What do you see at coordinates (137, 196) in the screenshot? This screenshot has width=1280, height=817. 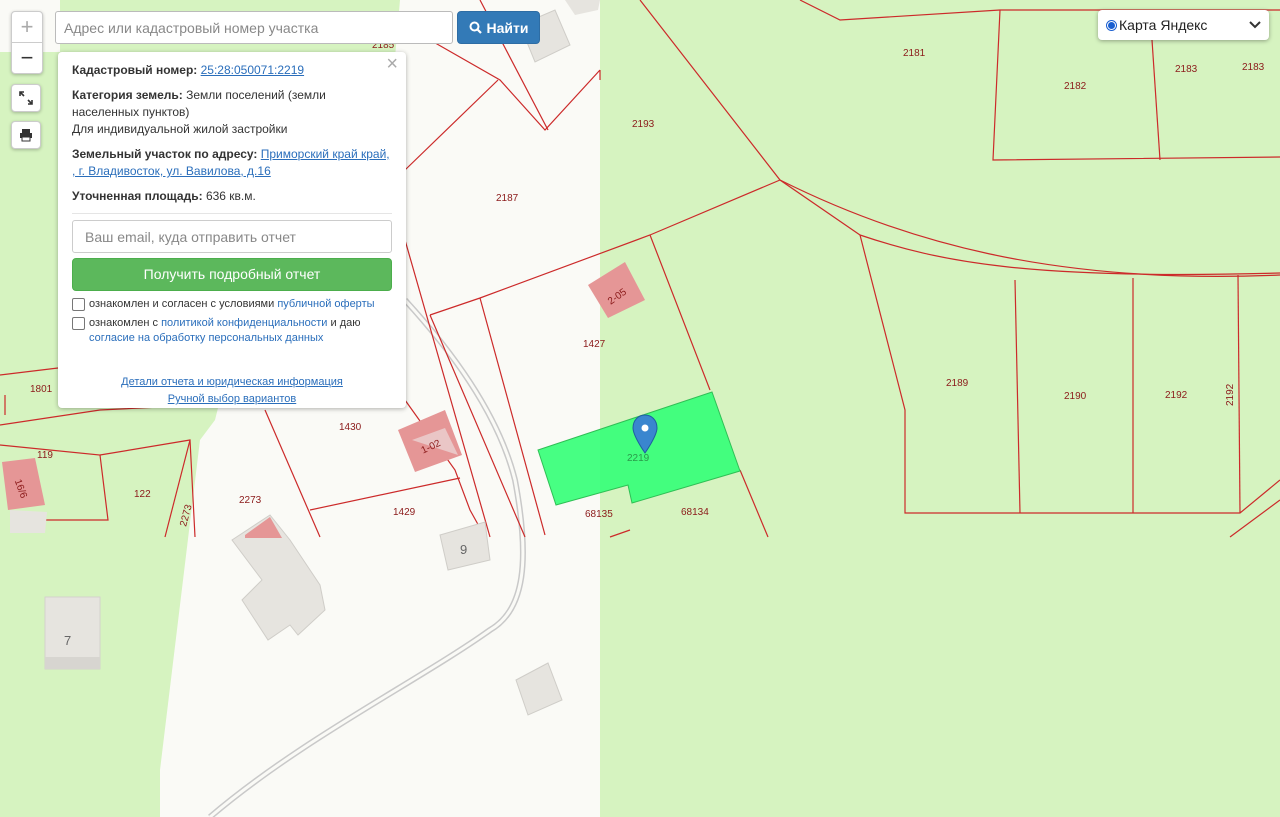 I see `area-label: Уточненная площадь:` at bounding box center [137, 196].